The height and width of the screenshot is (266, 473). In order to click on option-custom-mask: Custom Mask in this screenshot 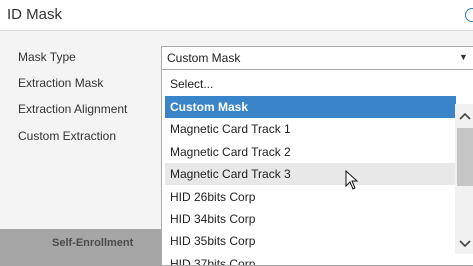, I will do `click(310, 107)`.